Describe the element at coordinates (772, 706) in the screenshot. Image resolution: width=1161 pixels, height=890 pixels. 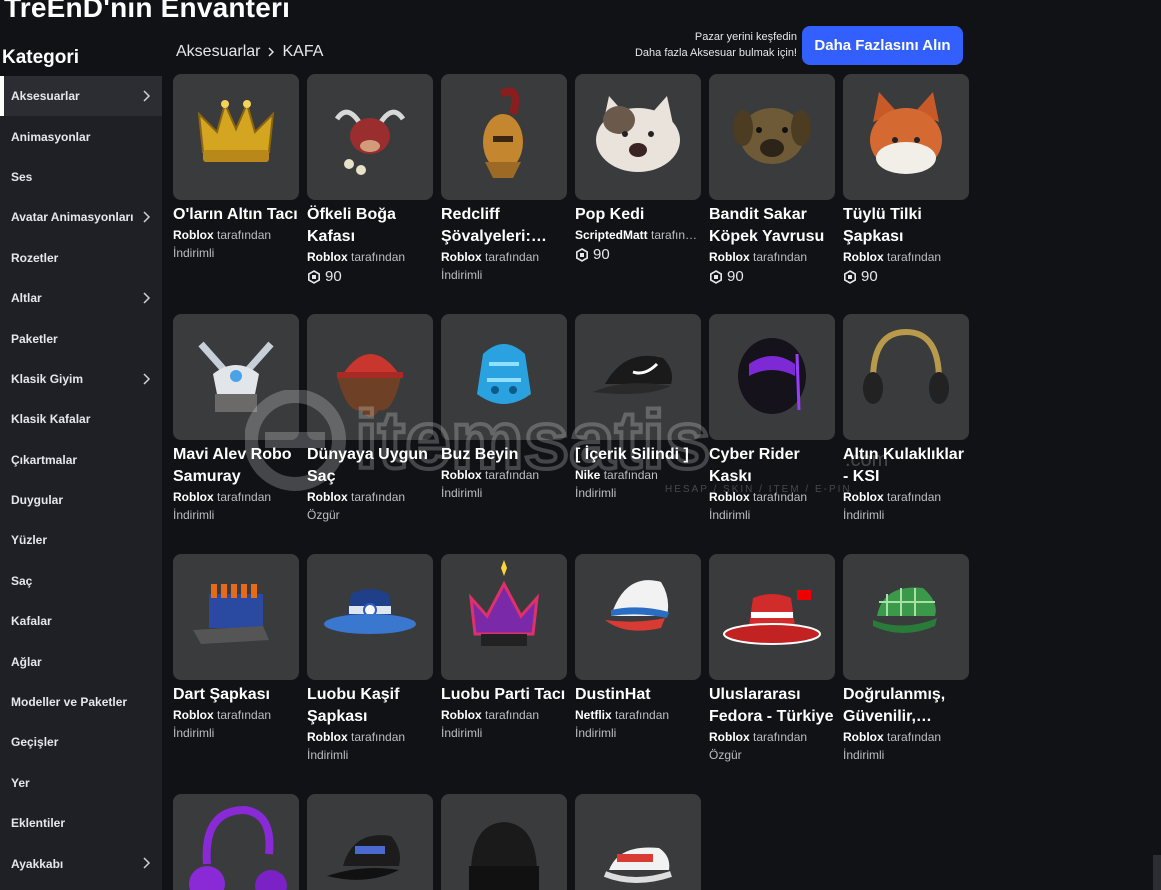
I see `item-name: Uluslararası Fedora - Türkiye` at that location.